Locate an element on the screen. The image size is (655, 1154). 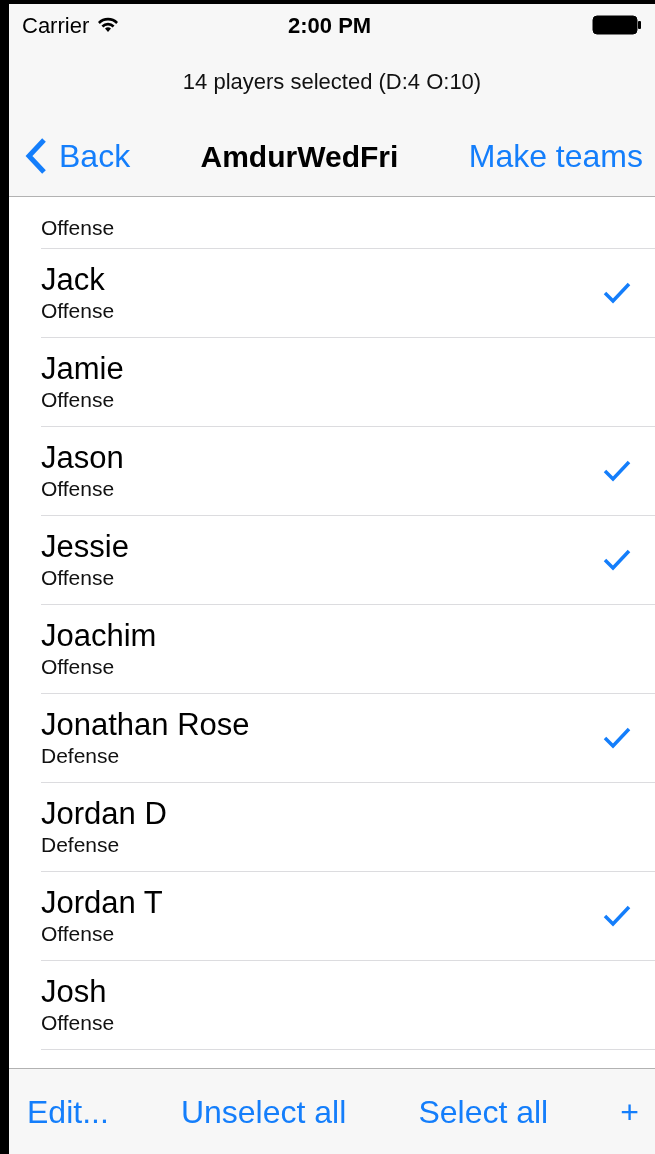
toolbar-button: + is located at coordinates (629, 1111).